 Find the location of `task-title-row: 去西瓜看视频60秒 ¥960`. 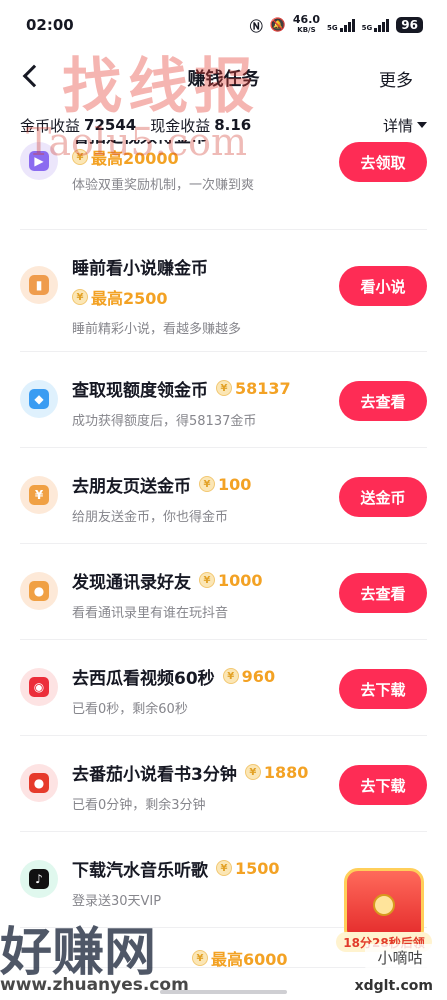

task-title-row: 去西瓜看视频60秒 ¥960 is located at coordinates (174, 676).